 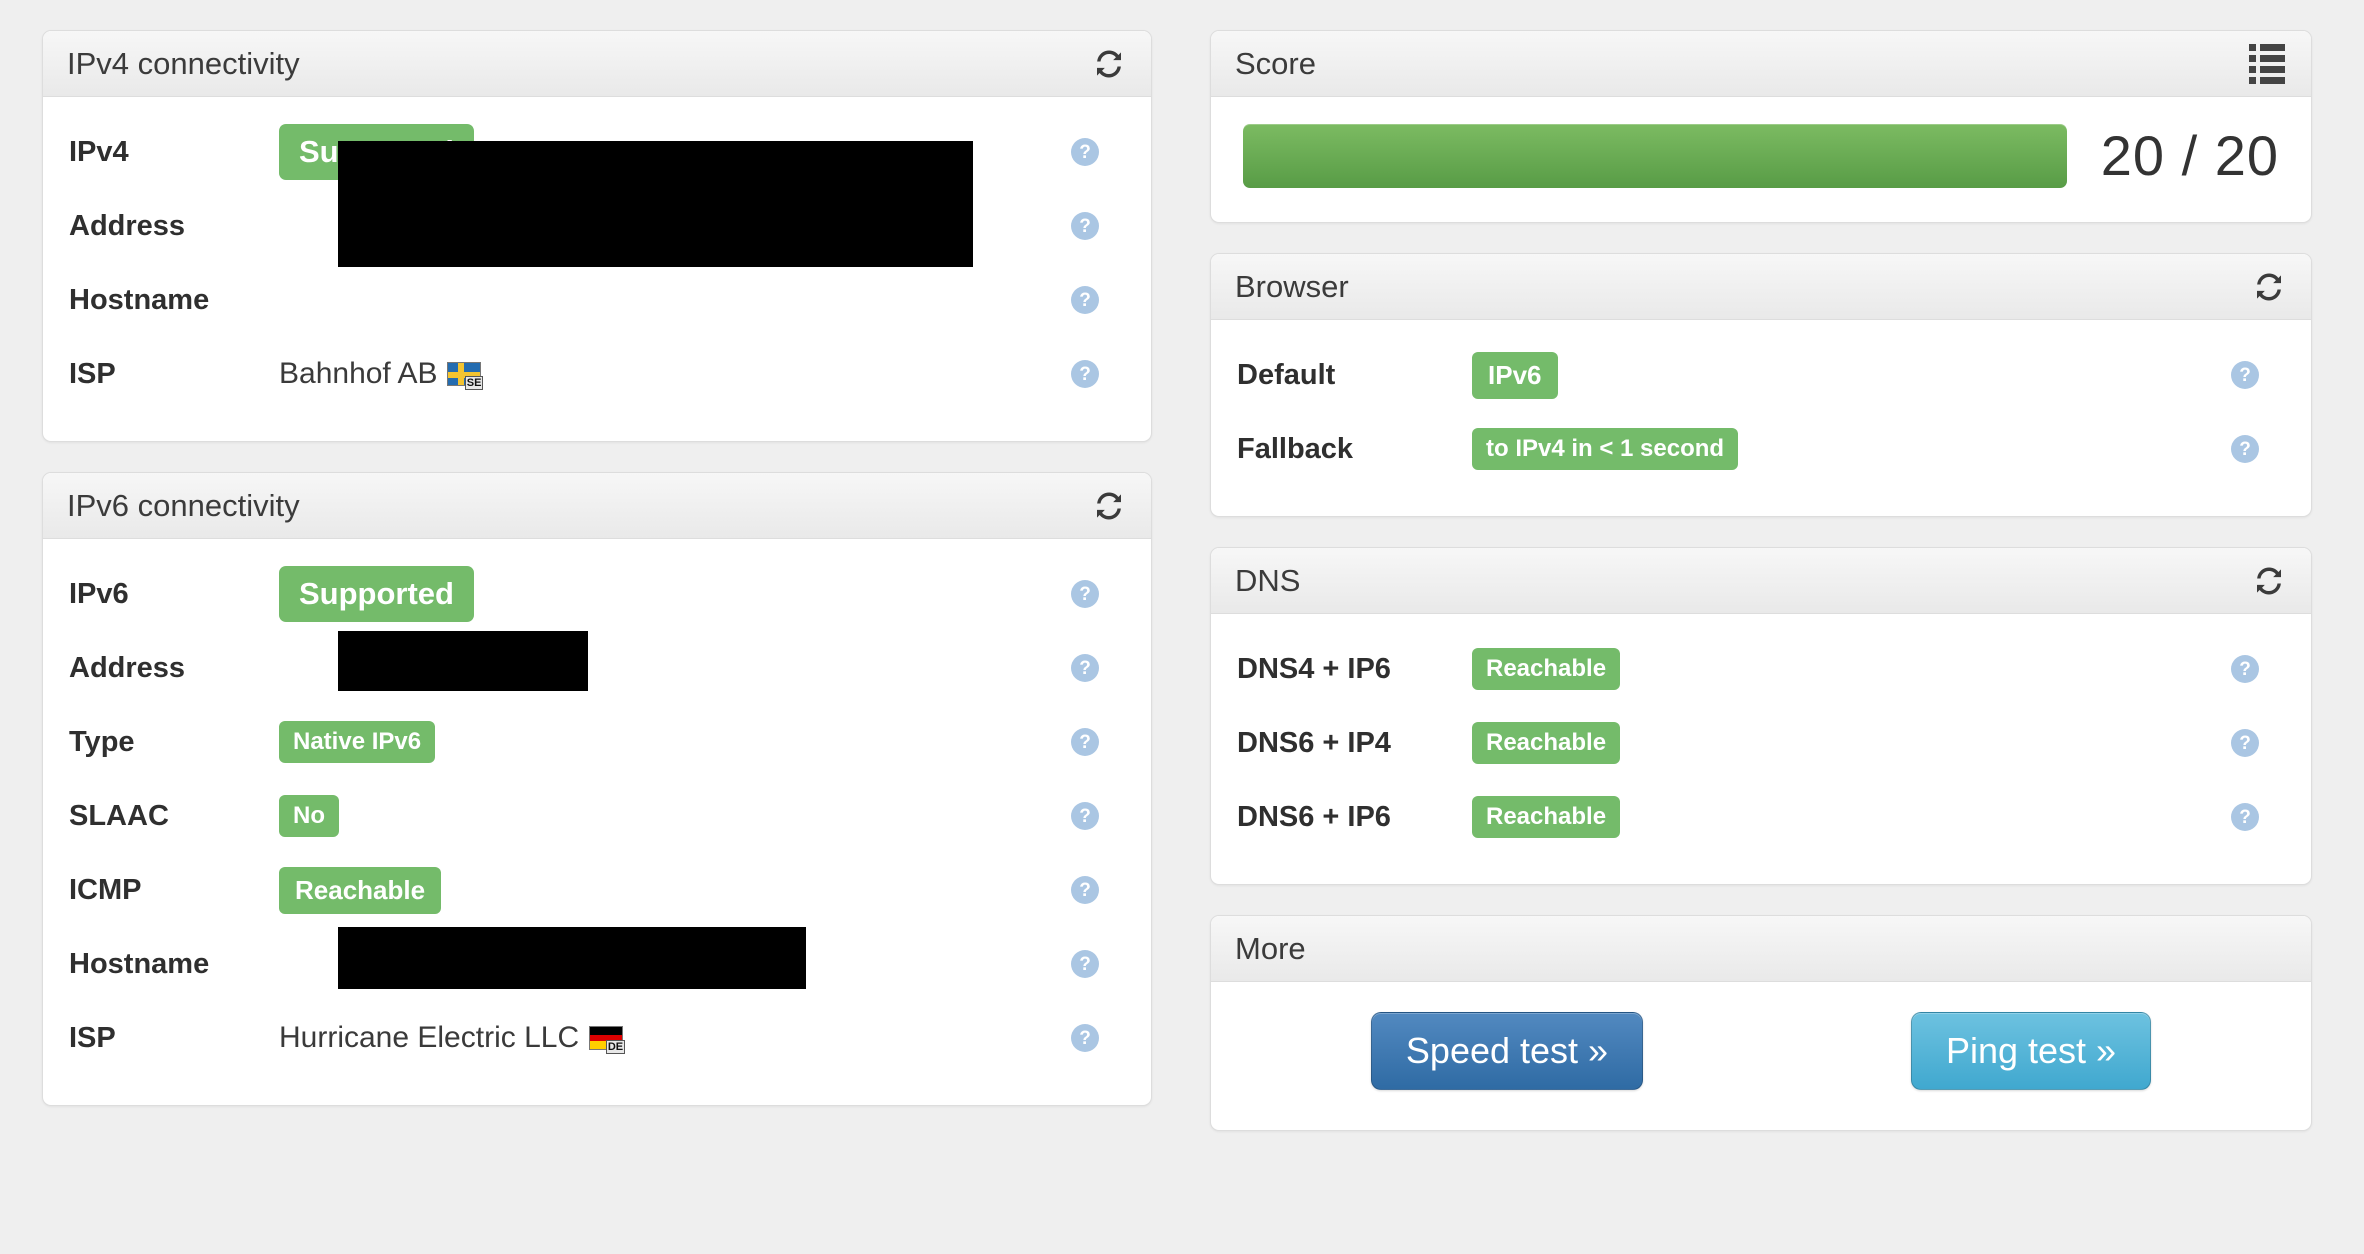 I want to click on status-badge: No, so click(x=309, y=816).